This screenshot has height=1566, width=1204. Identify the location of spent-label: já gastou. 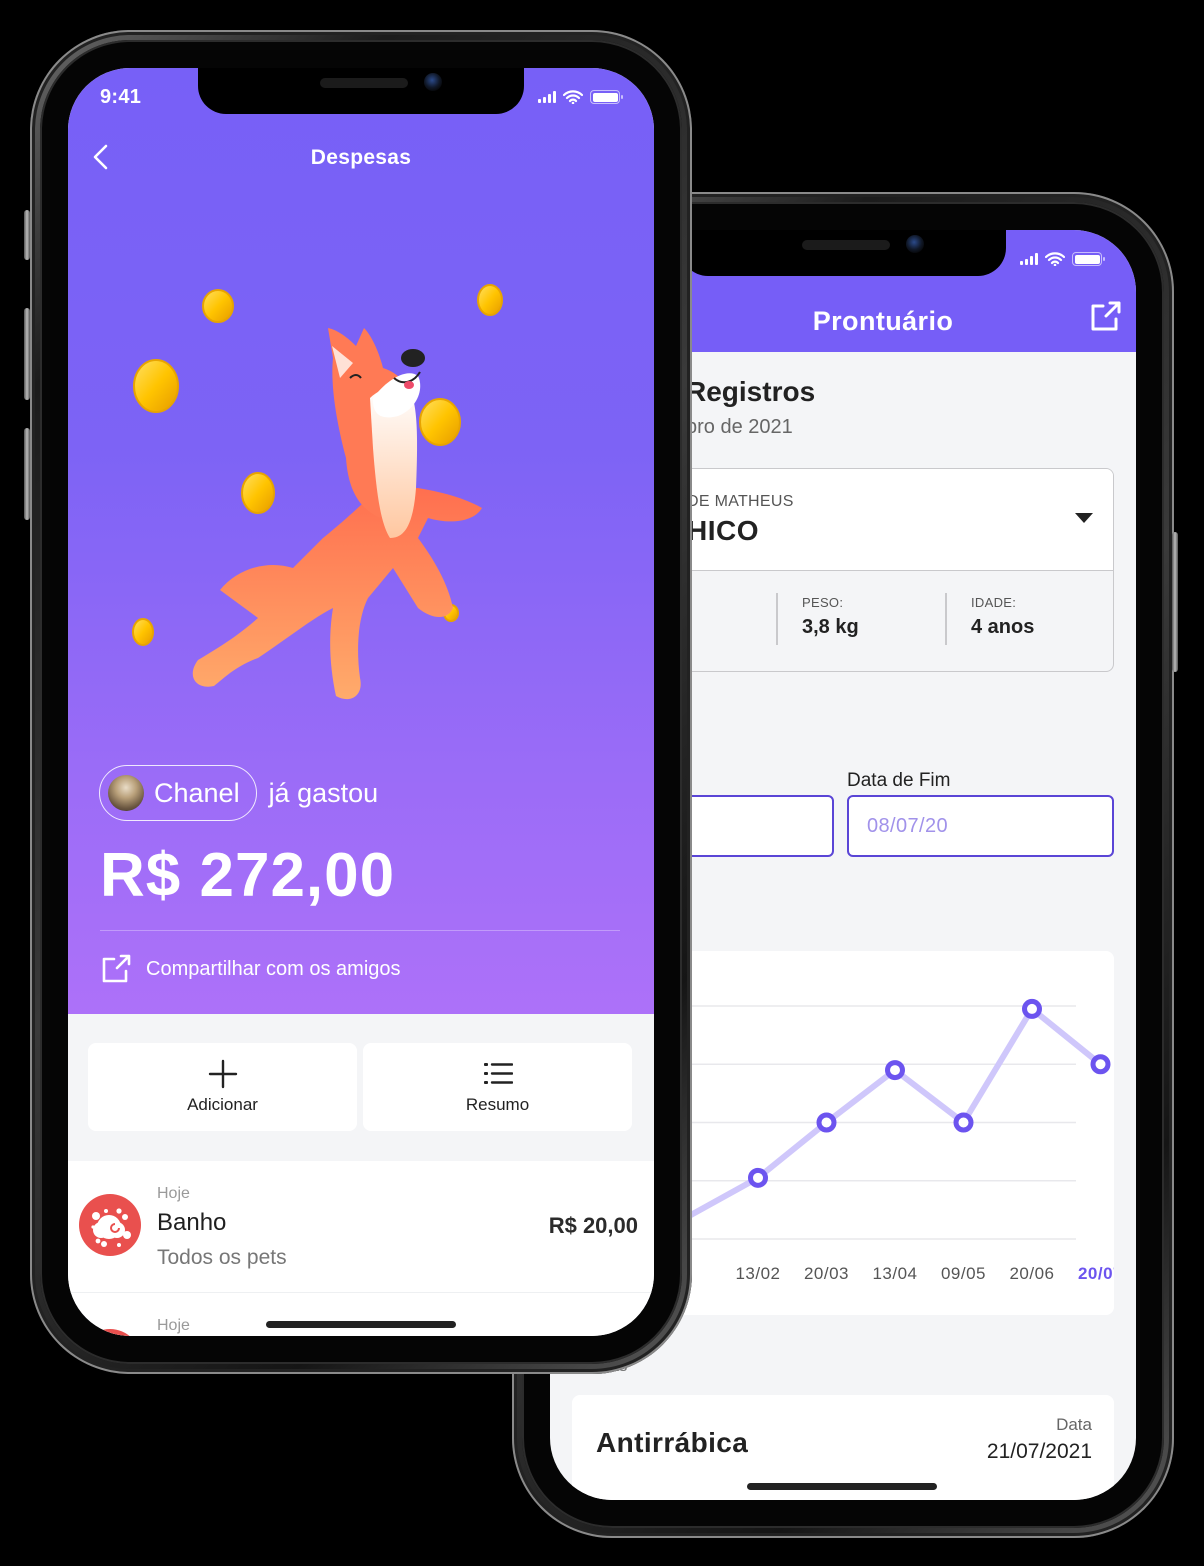
(323, 792).